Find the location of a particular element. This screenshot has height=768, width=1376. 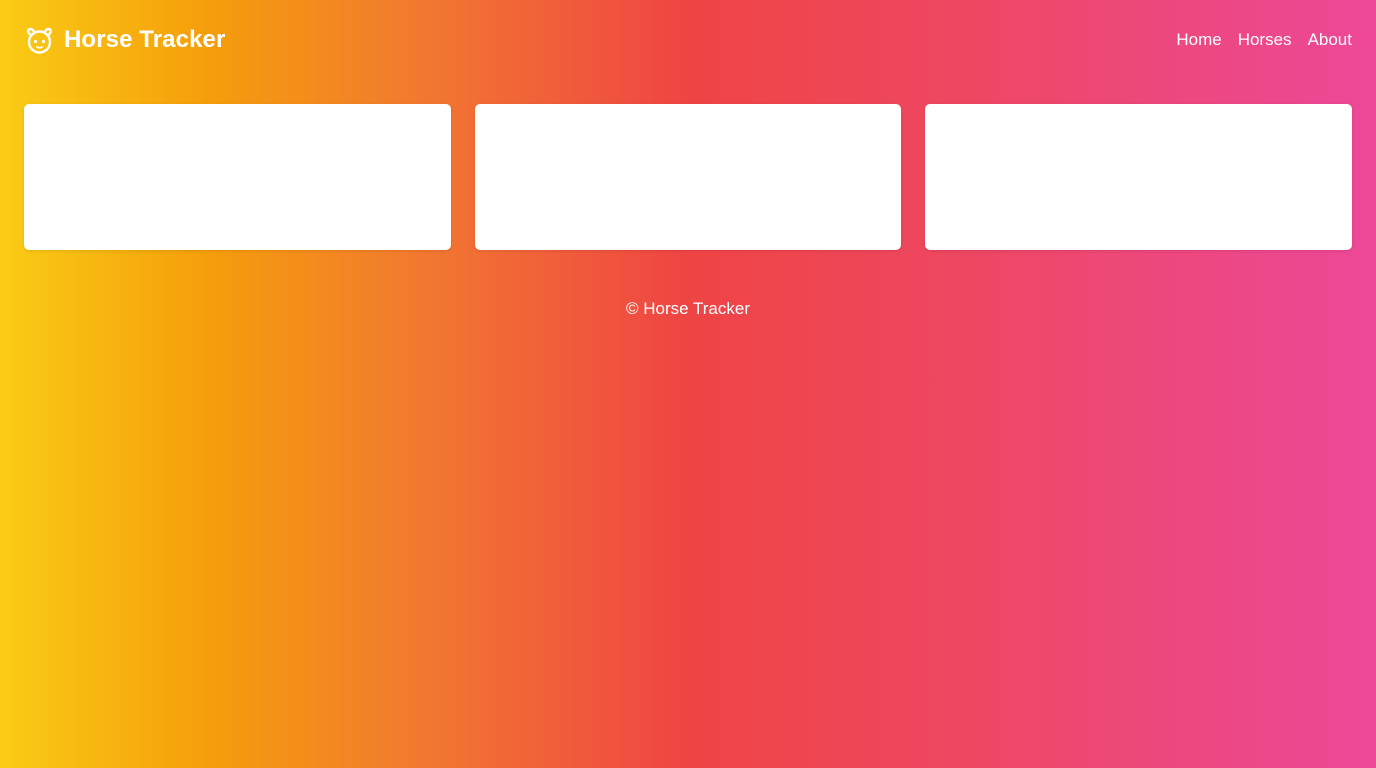

site-footer: © Horse Tracker is located at coordinates (688, 309).